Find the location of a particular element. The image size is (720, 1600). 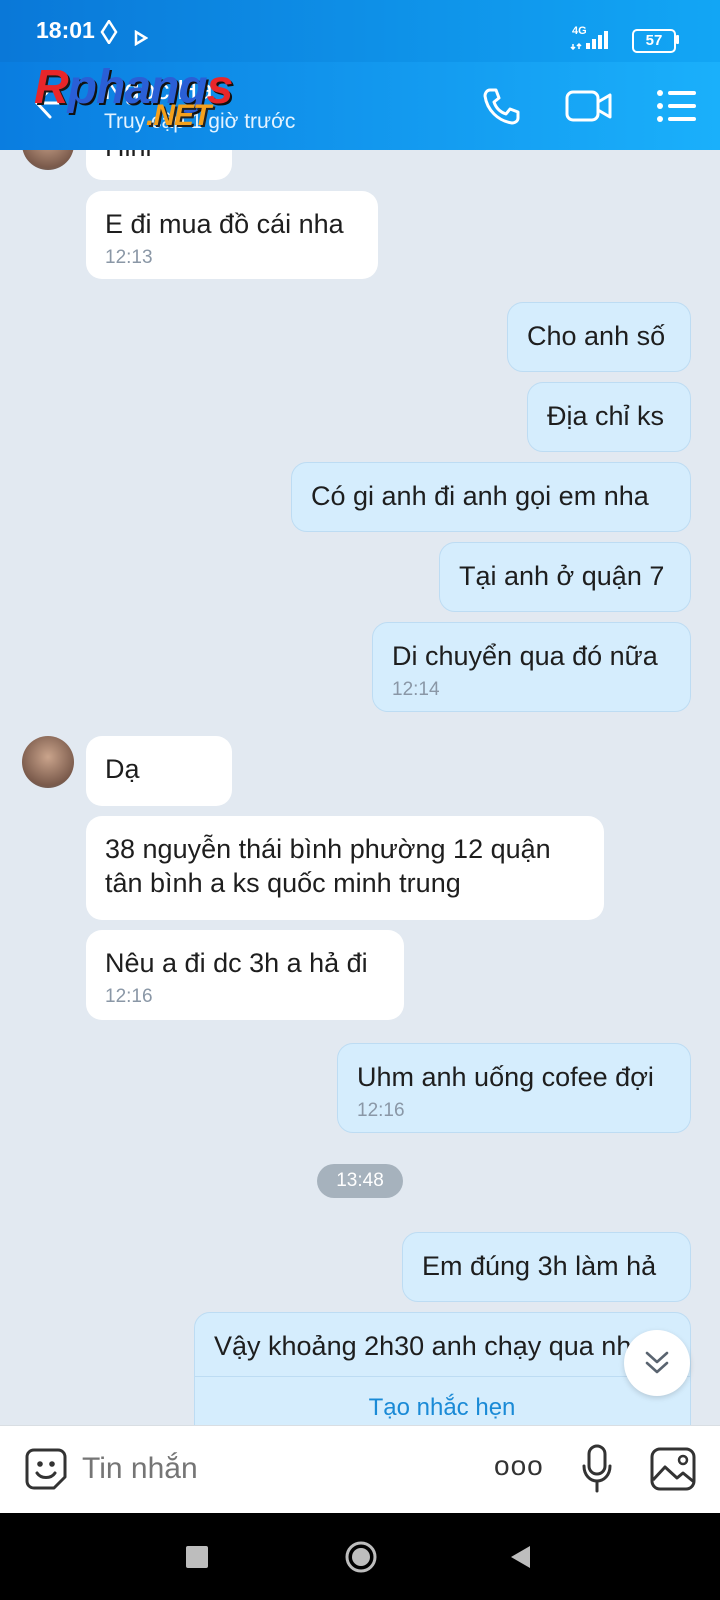

message-text: Tại anh ở quận 7 is located at coordinates (562, 576).